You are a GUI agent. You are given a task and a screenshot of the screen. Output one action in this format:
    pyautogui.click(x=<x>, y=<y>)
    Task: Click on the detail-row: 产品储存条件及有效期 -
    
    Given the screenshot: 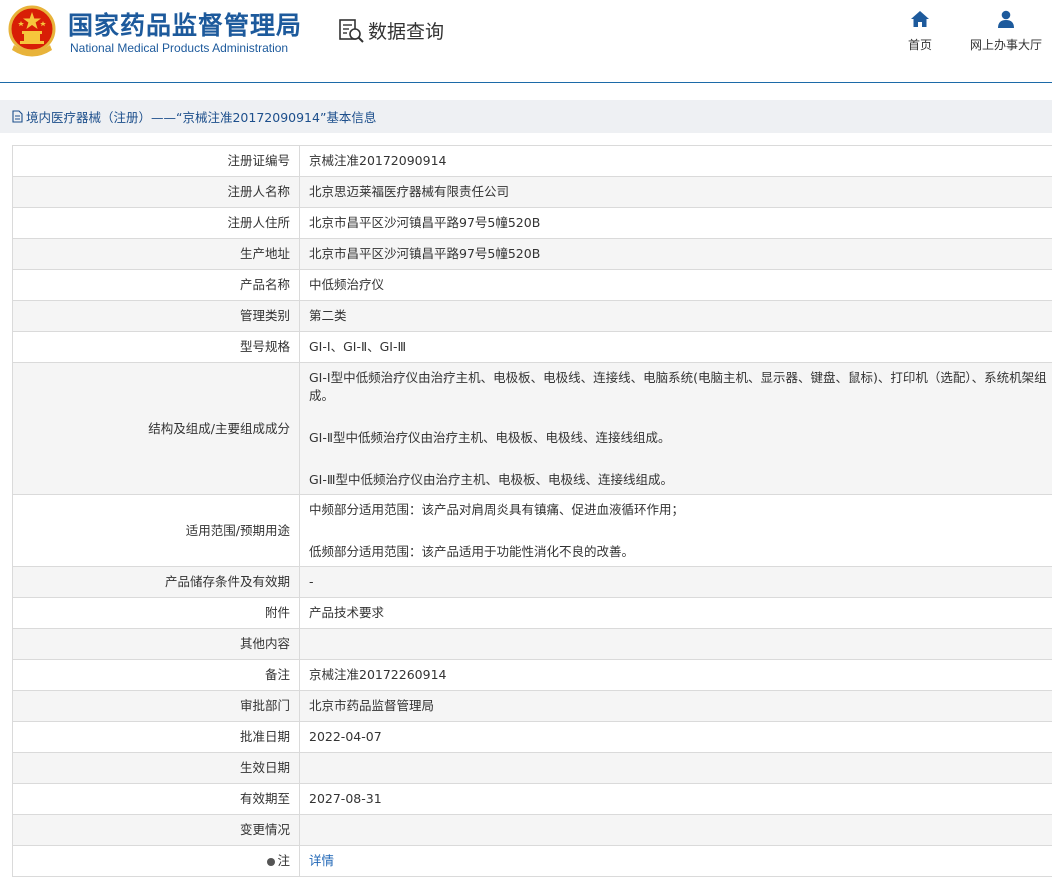 What is the action you would take?
    pyautogui.click(x=532, y=582)
    